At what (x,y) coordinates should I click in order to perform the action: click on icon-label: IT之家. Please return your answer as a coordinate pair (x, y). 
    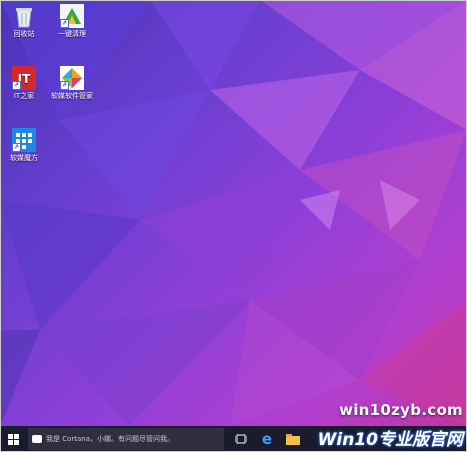
    Looking at the image, I should click on (24, 96).